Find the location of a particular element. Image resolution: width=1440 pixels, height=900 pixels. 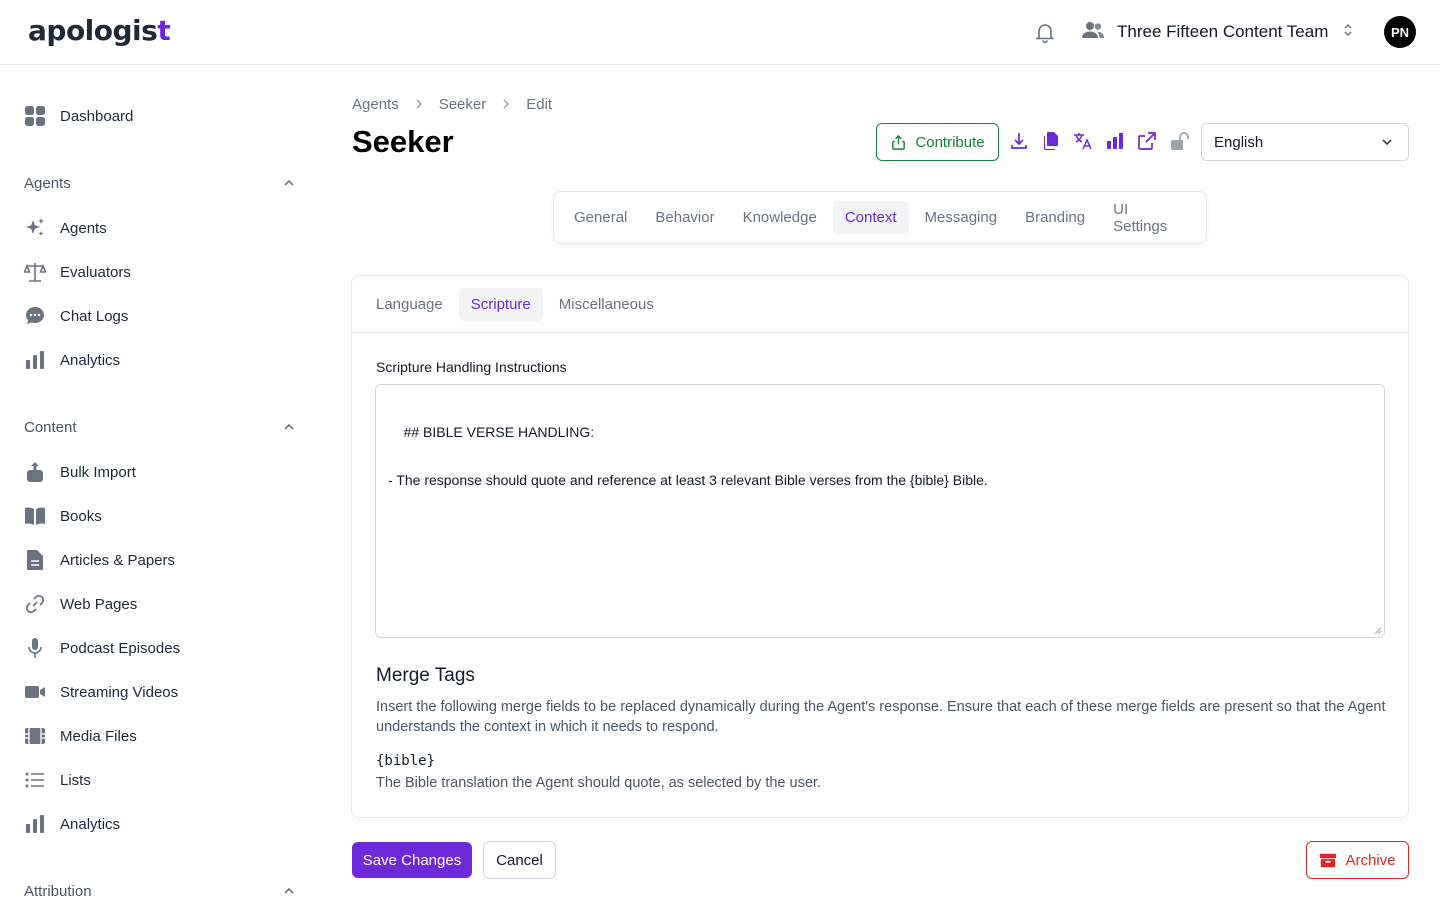

sidebar-item-bulk-import: Bulk Import is located at coordinates (80, 472).